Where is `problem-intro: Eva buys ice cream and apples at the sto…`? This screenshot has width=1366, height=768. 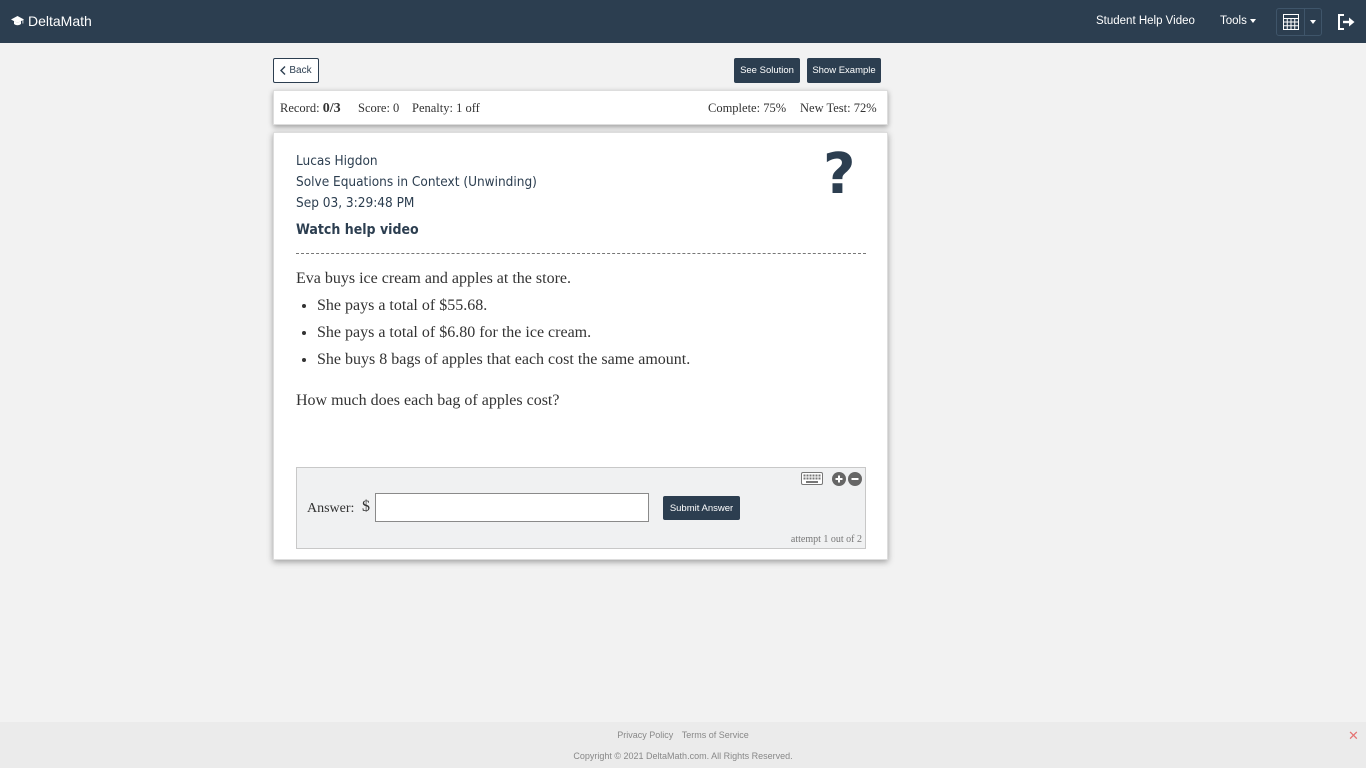 problem-intro: Eva buys ice cream and apples at the sto… is located at coordinates (433, 278).